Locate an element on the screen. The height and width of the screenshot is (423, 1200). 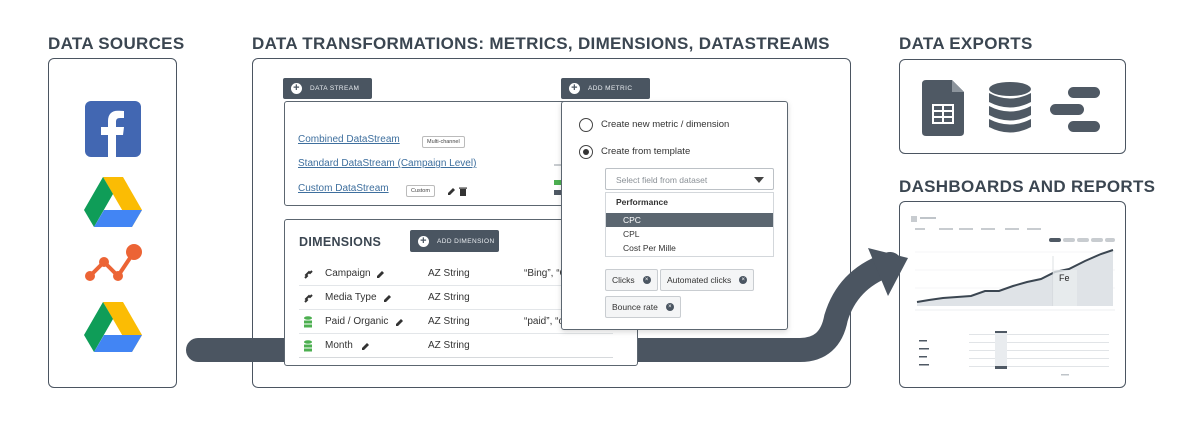
field-dropdown: Performance CPC CPL Cost Per Mille is located at coordinates (689, 224).